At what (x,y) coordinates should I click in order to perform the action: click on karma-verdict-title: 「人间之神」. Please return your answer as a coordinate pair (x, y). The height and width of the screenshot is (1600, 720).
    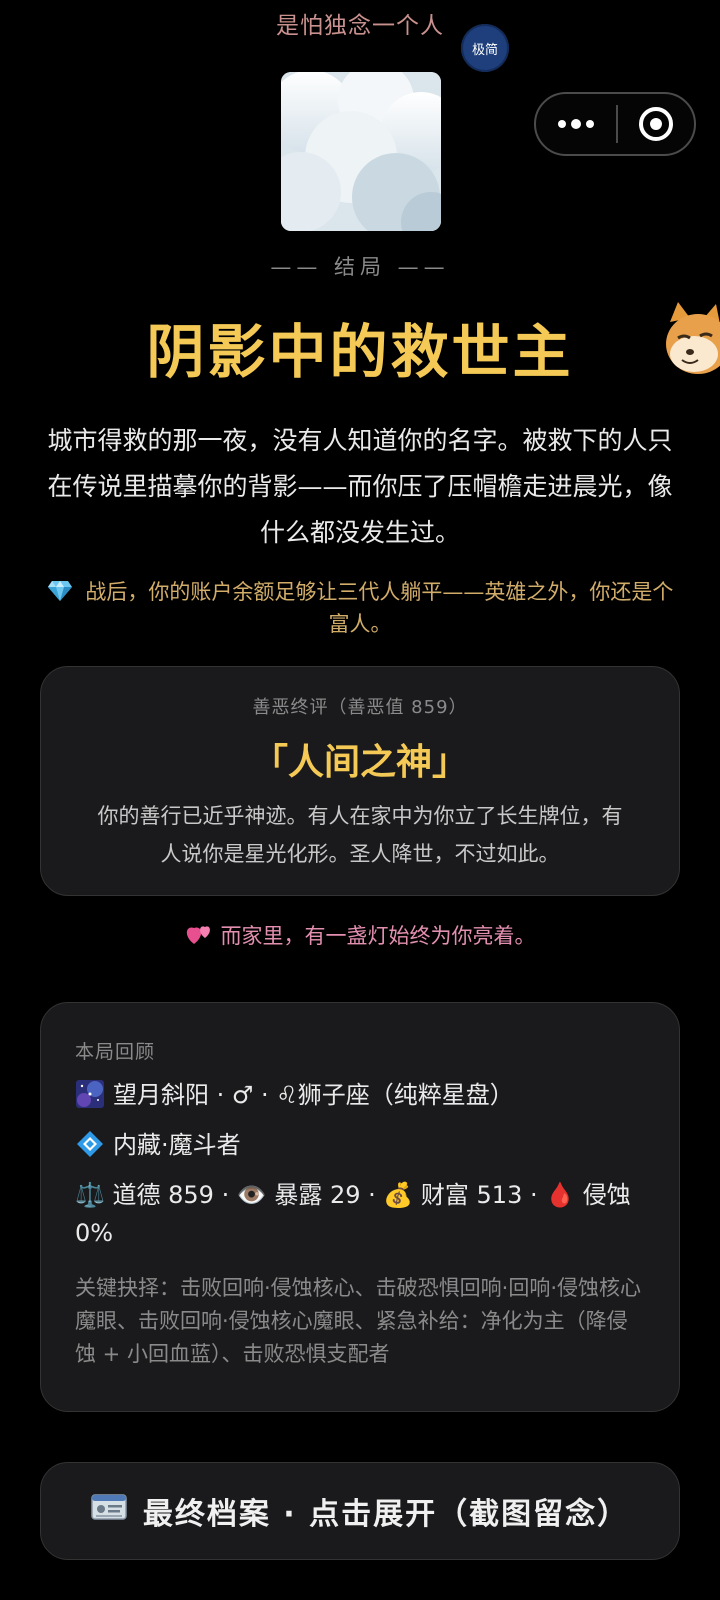
    Looking at the image, I should click on (359, 762).